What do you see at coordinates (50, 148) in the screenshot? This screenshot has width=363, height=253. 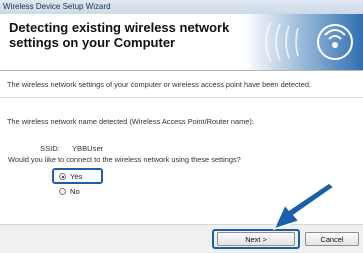 I see `ssid-label: SSID:` at bounding box center [50, 148].